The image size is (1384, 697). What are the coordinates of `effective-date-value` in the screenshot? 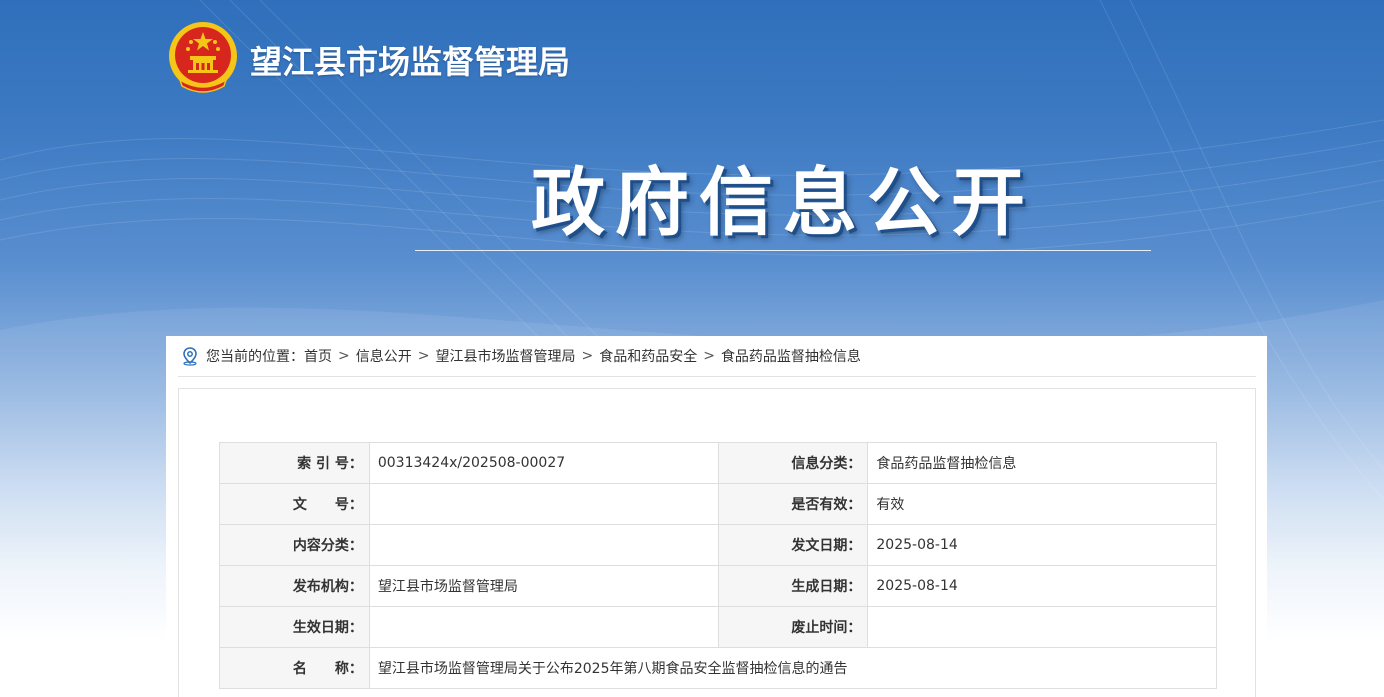 It's located at (543, 627).